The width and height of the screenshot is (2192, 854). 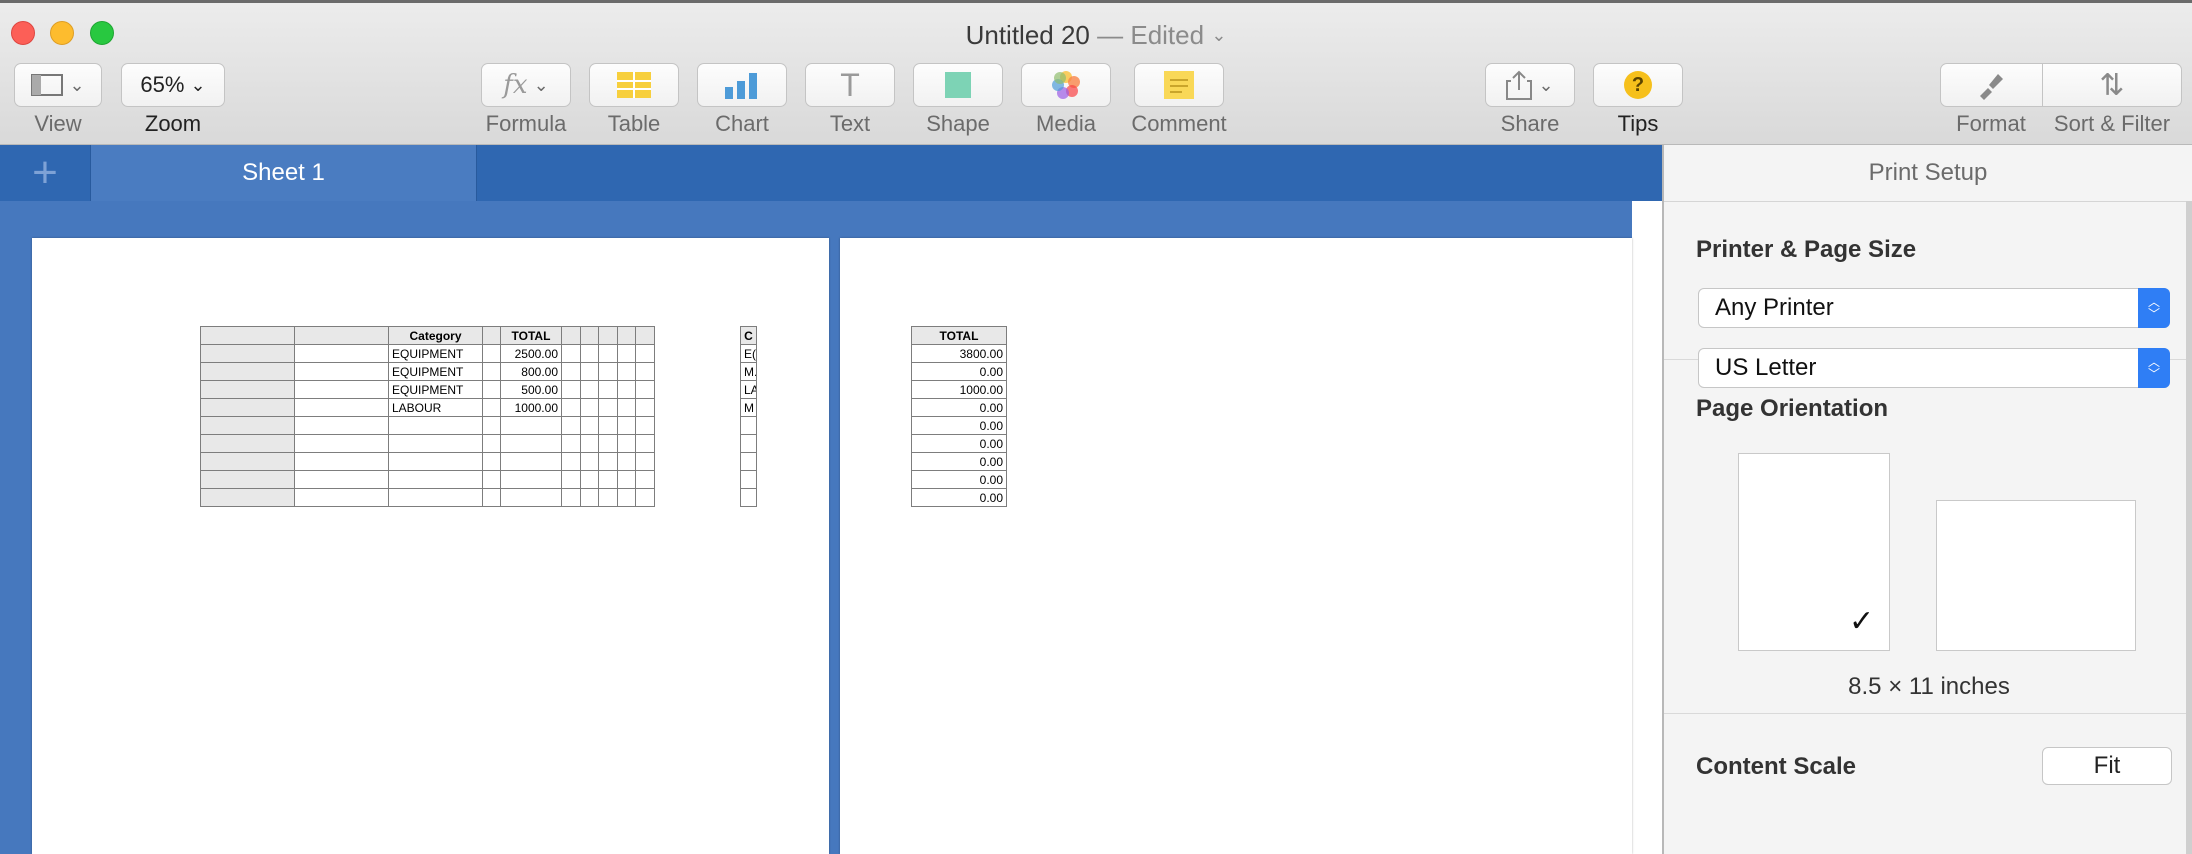 What do you see at coordinates (1638, 123) in the screenshot?
I see `tips-label: Tips` at bounding box center [1638, 123].